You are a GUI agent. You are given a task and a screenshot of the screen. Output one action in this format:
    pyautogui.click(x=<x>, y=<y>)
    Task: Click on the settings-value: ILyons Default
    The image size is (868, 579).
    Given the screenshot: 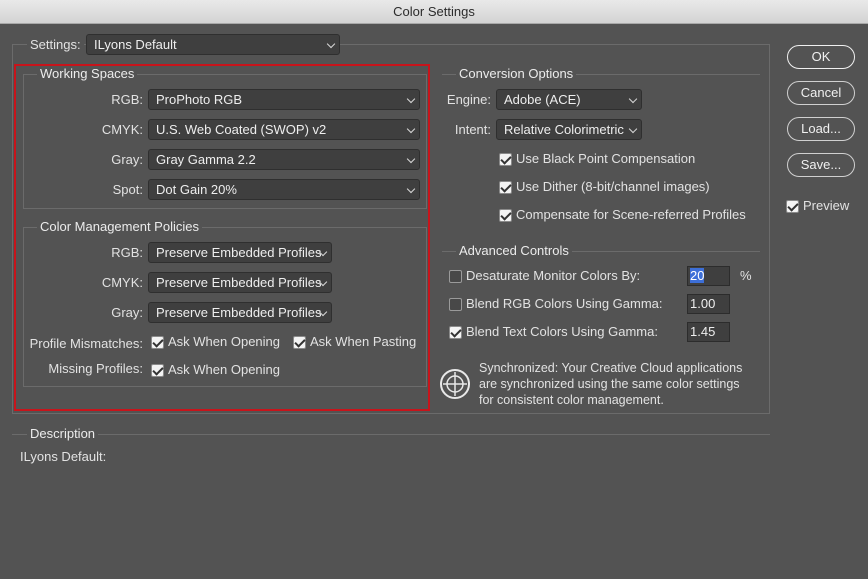 What is the action you would take?
    pyautogui.click(x=135, y=44)
    